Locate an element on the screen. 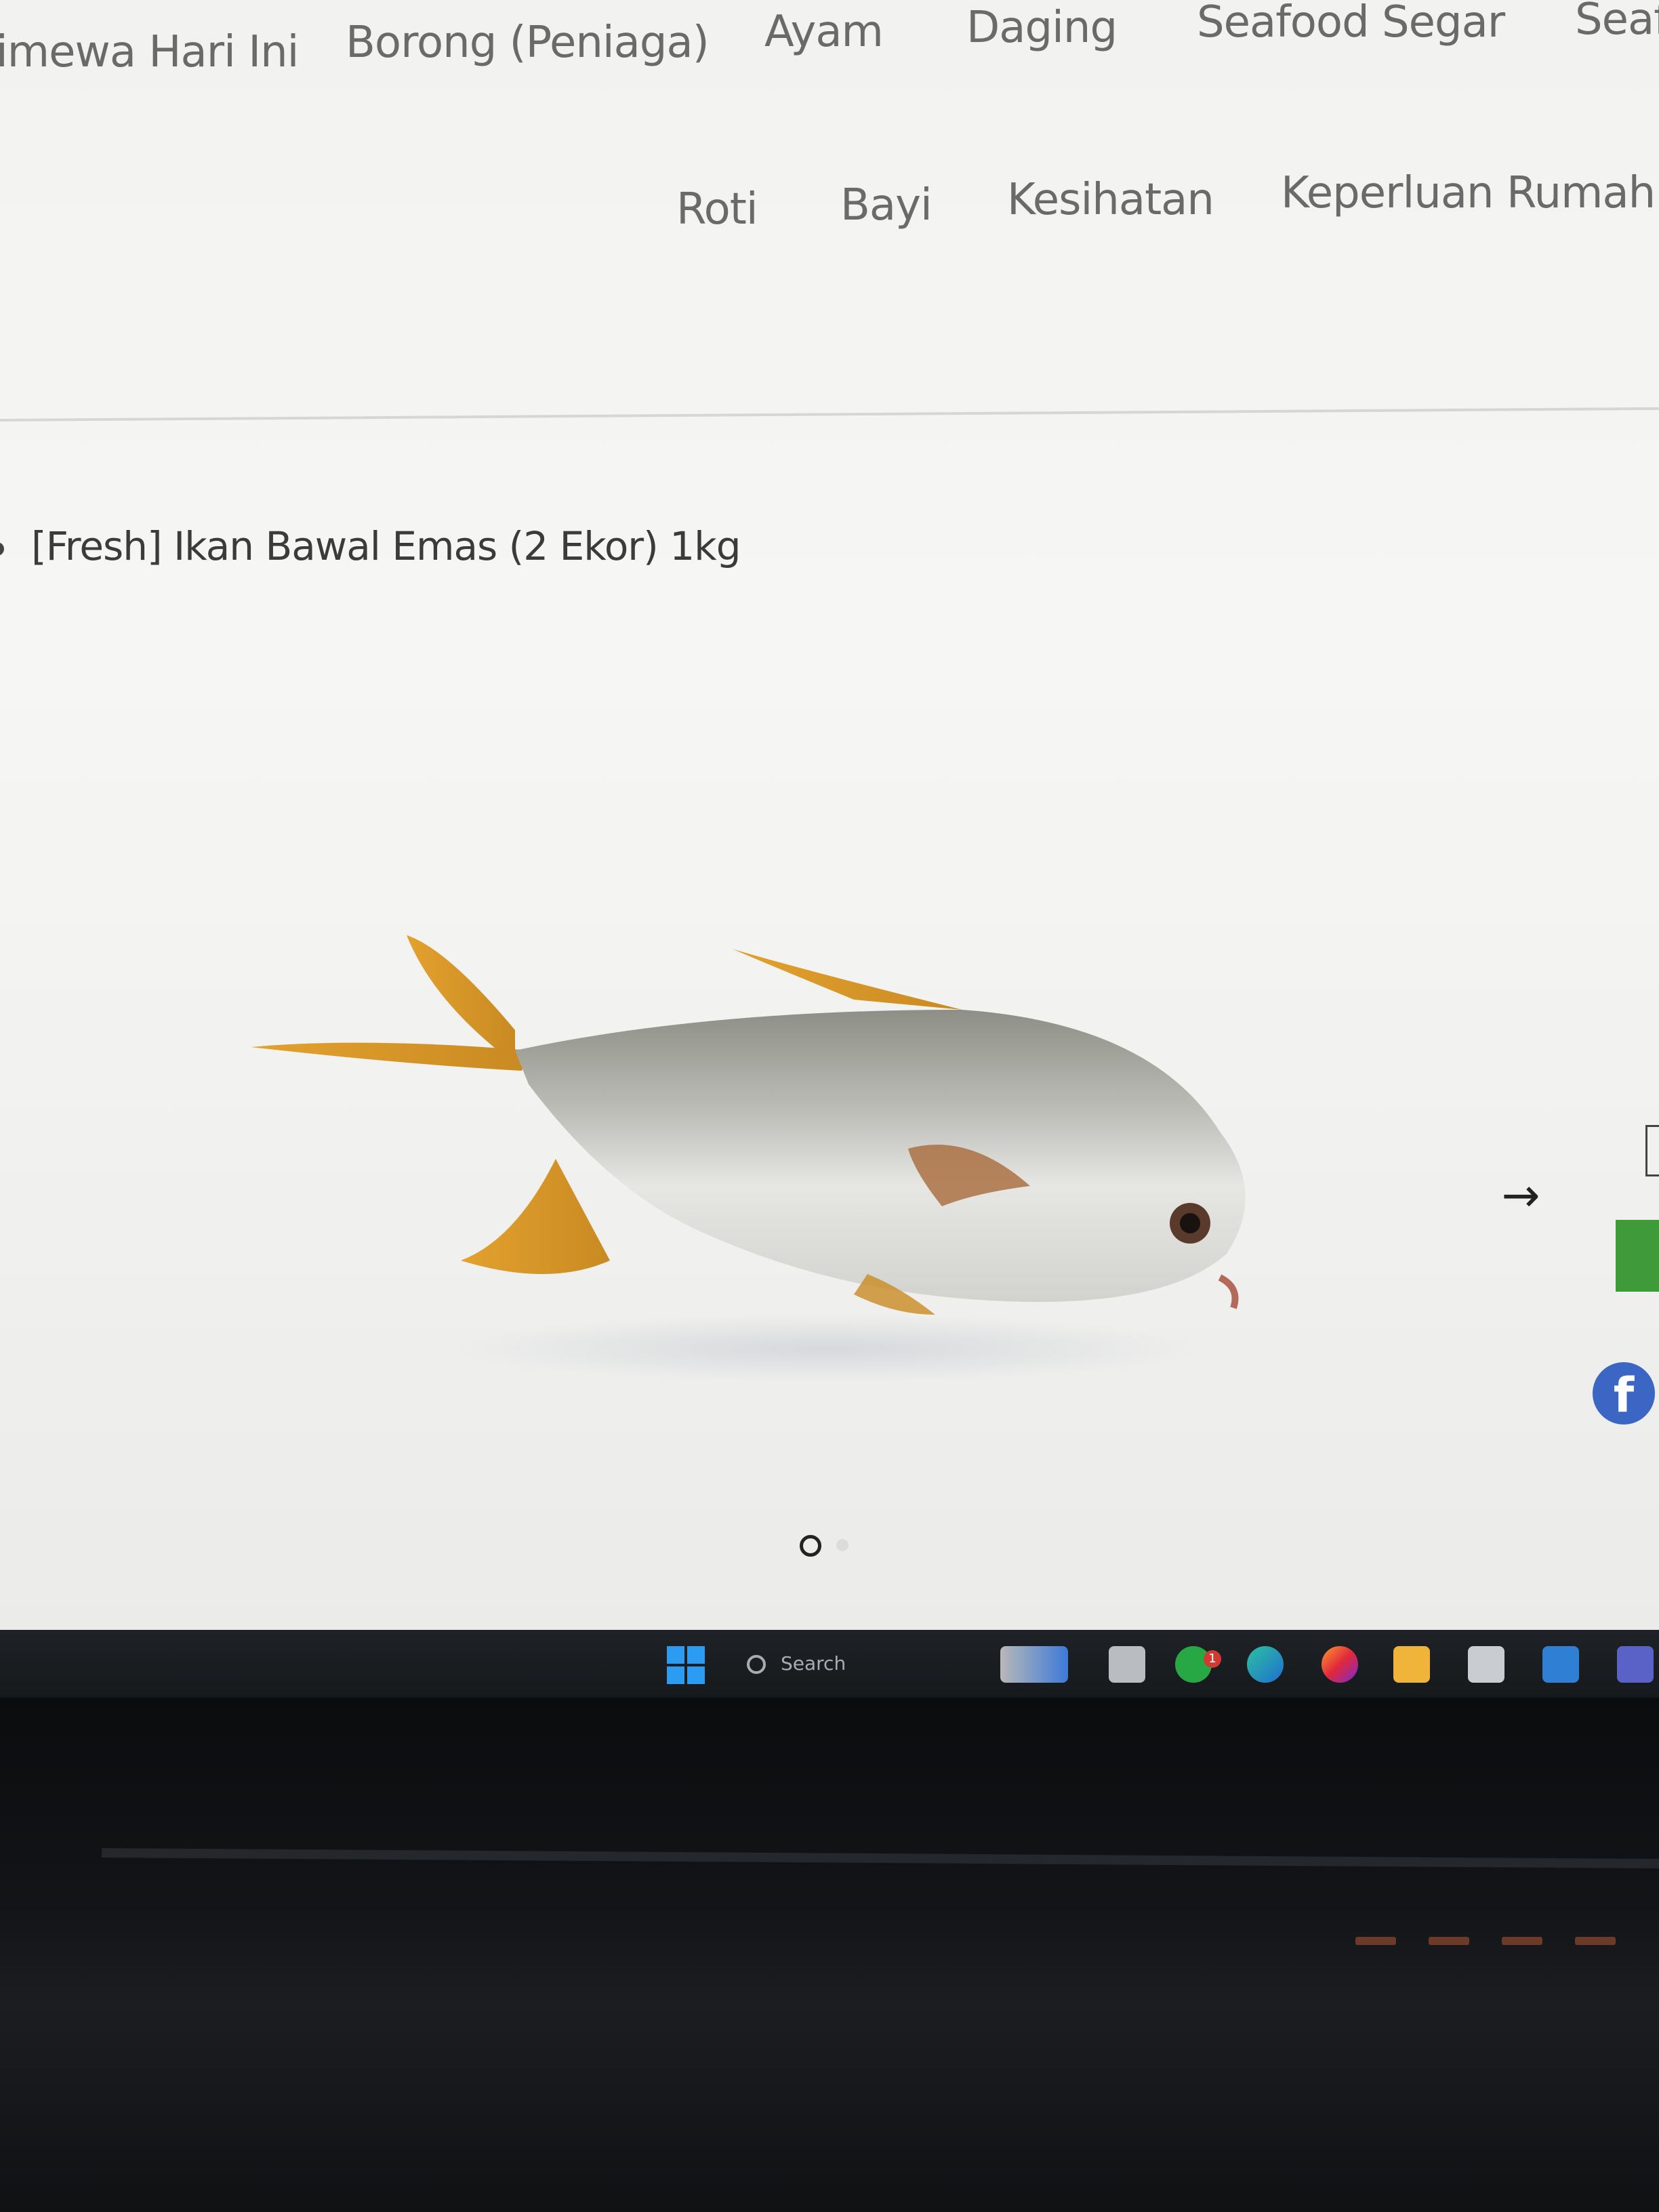 The width and height of the screenshot is (1659, 2212). teams-icon is located at coordinates (1635, 1664).